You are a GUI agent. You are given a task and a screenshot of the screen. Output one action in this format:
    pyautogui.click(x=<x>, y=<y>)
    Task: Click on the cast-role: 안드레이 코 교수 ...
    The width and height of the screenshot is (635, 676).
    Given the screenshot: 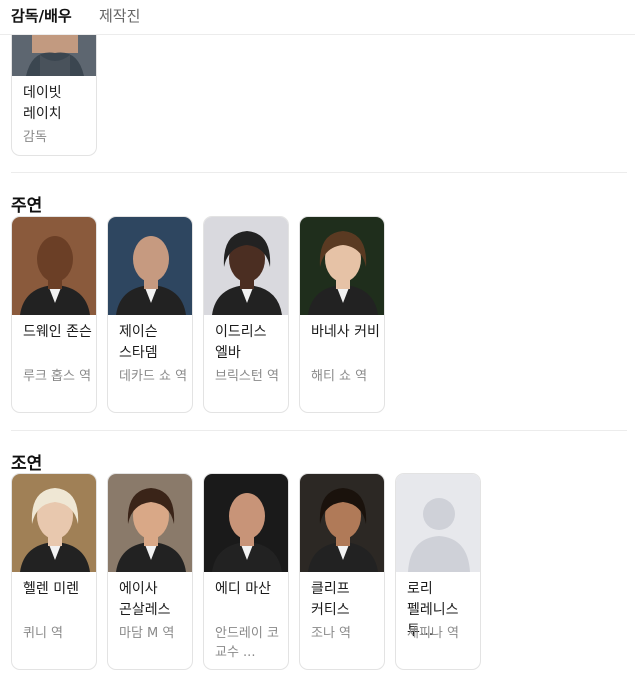 What is the action you would take?
    pyautogui.click(x=247, y=643)
    